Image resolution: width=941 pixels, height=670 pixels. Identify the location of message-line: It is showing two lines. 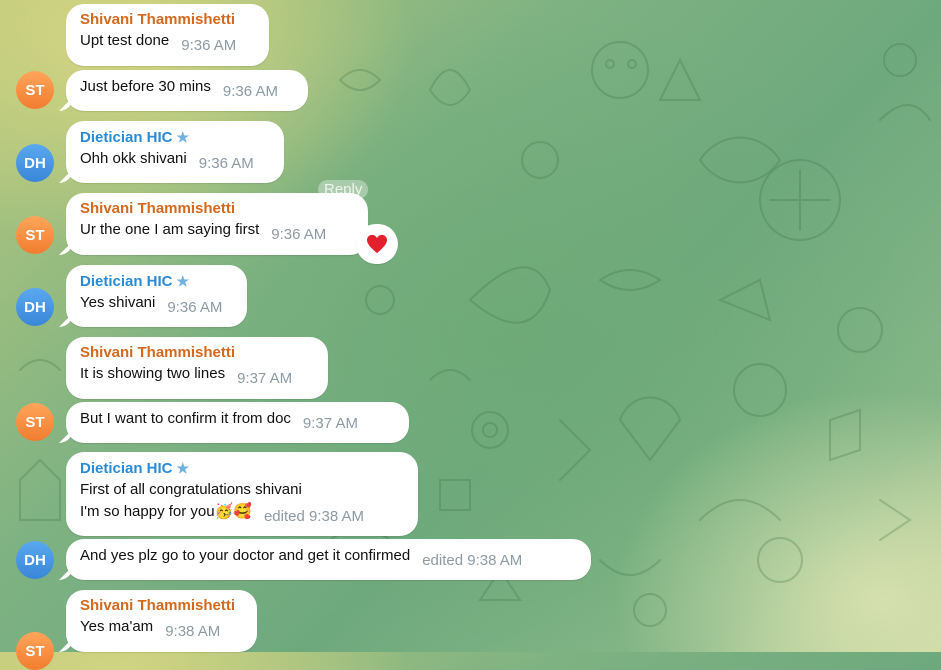
(153, 373).